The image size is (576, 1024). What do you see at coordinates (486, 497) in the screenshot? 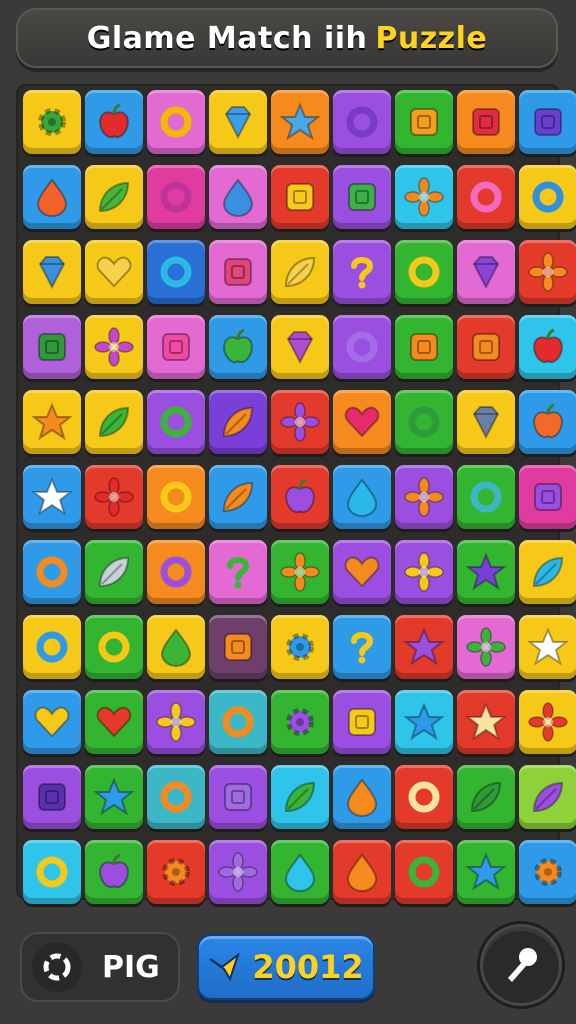
I see `tile-r6-c8` at bounding box center [486, 497].